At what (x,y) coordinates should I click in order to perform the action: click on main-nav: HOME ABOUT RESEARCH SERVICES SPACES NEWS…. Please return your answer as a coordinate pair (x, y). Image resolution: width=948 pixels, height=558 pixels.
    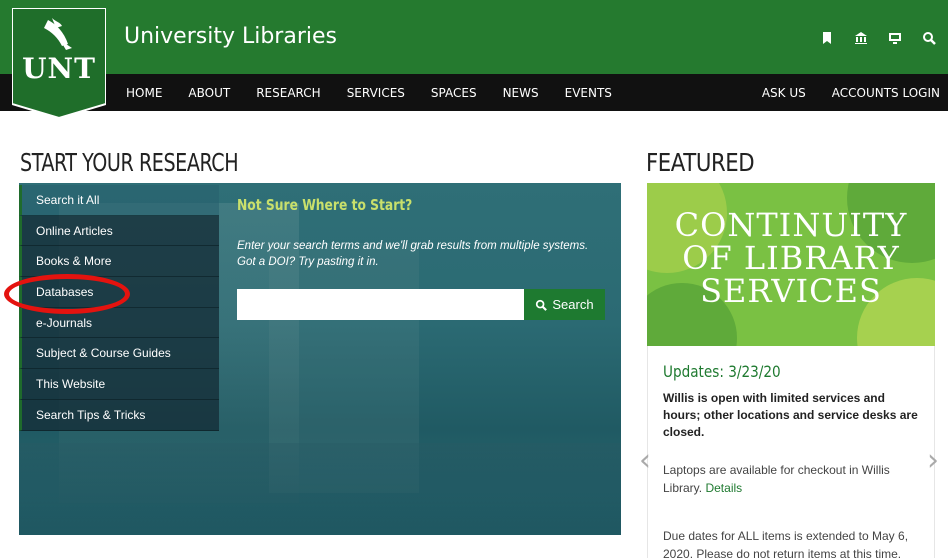
    Looking at the image, I should click on (382, 92).